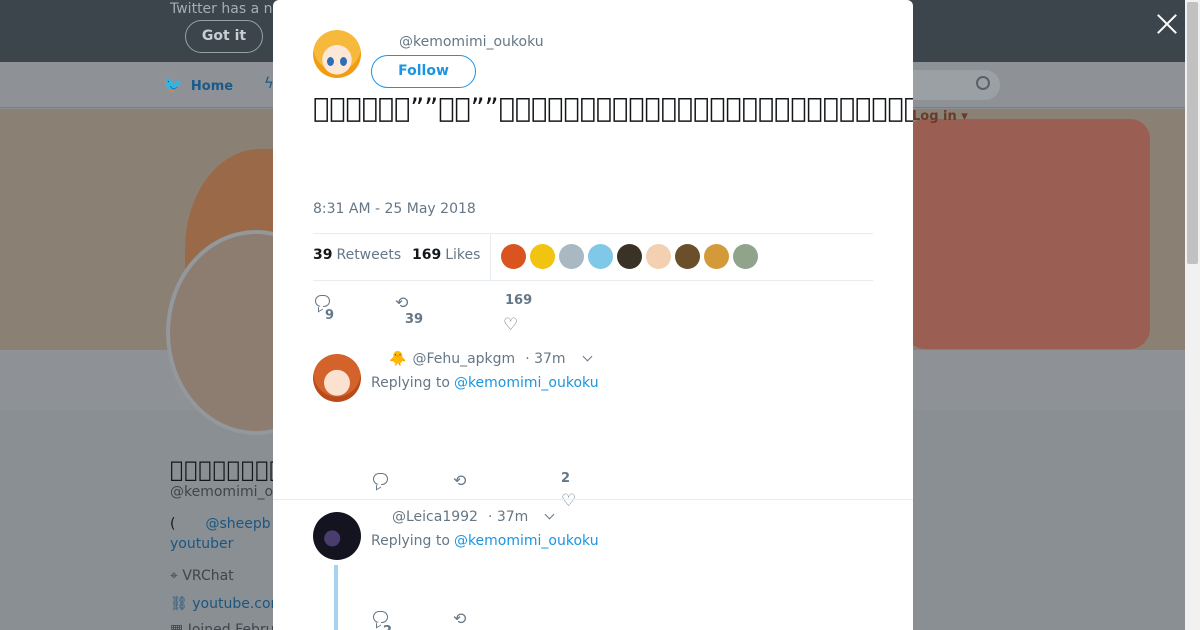 The image size is (1200, 630). Describe the element at coordinates (181, 604) in the screenshot. I see `link-icon: ⛓` at that location.